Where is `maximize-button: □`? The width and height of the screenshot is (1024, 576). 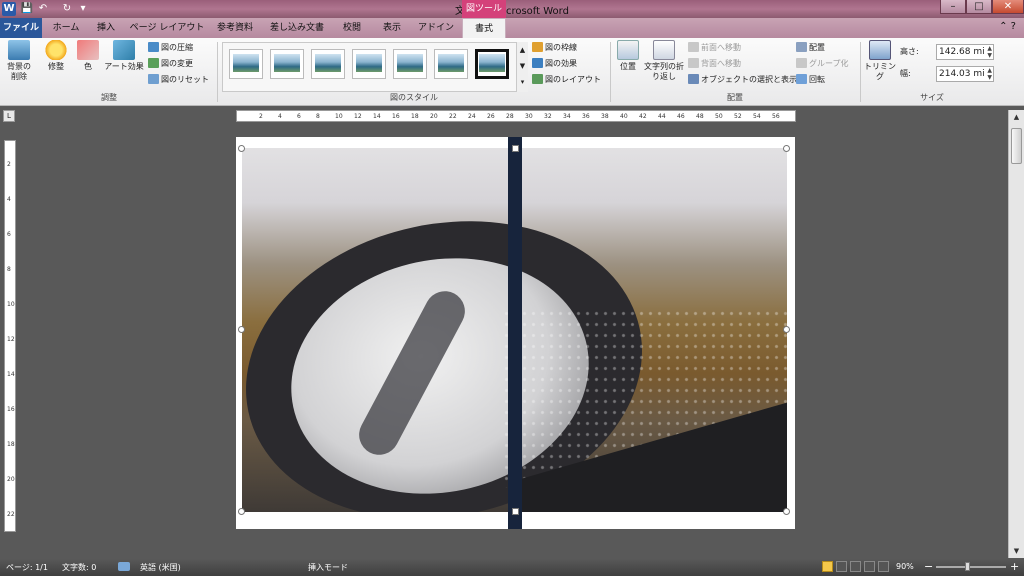
maximize-button: □ is located at coordinates (979, 7).